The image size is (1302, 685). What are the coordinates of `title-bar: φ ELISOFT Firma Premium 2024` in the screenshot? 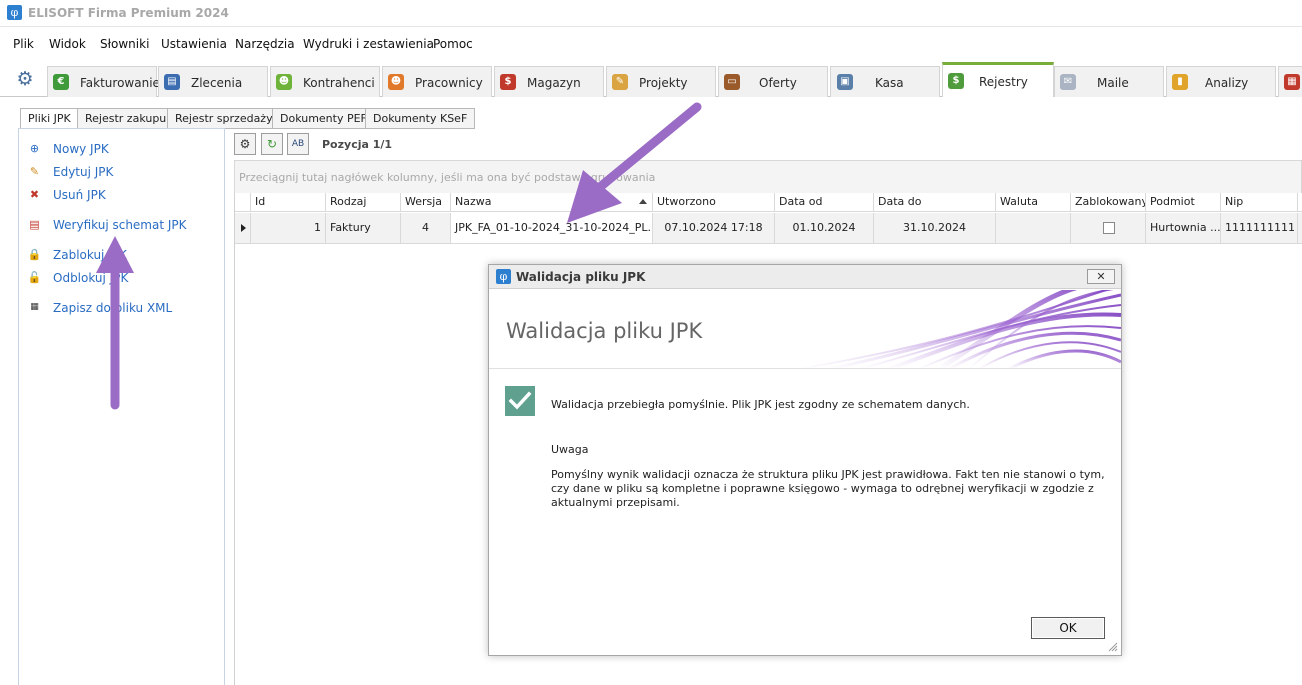 It's located at (651, 13).